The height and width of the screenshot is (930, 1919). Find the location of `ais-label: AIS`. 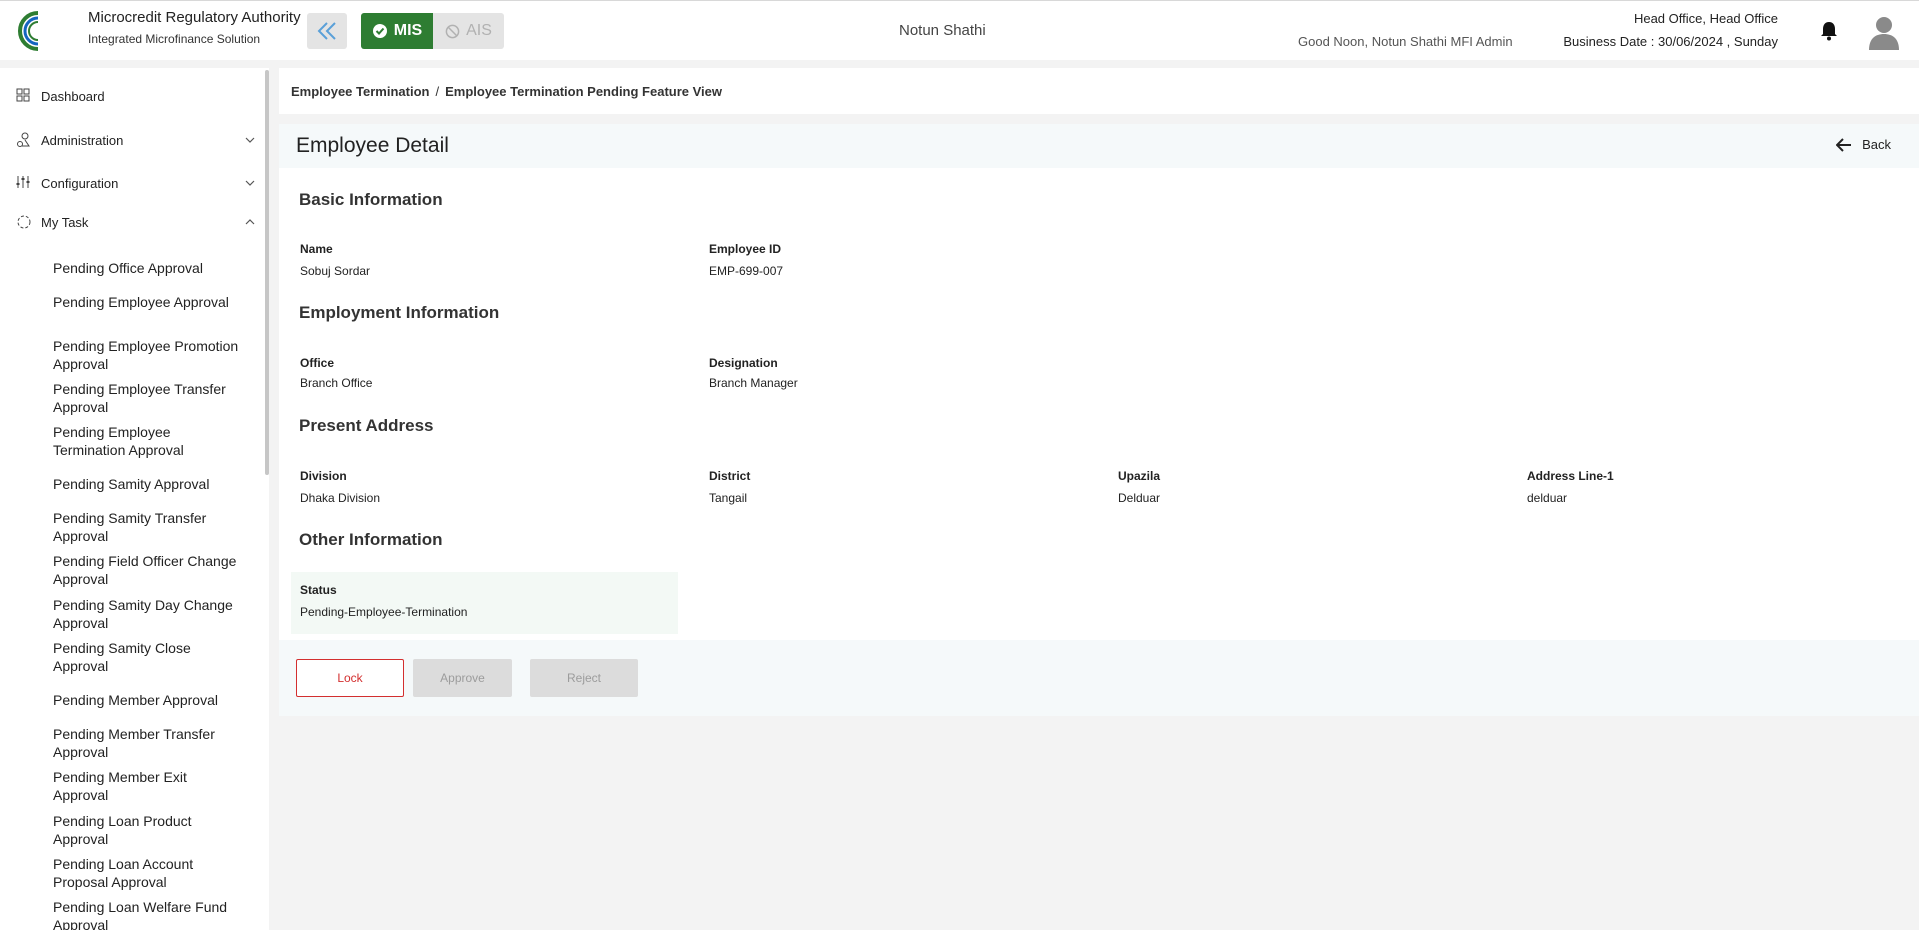

ais-label: AIS is located at coordinates (479, 30).